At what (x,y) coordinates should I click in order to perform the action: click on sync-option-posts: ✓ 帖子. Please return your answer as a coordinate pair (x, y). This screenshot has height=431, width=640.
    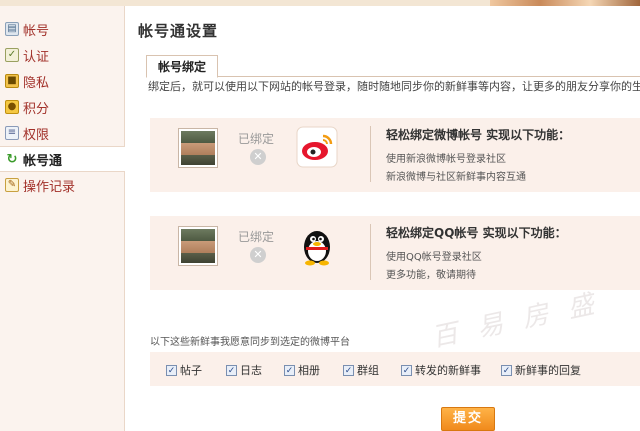
    Looking at the image, I should click on (184, 370).